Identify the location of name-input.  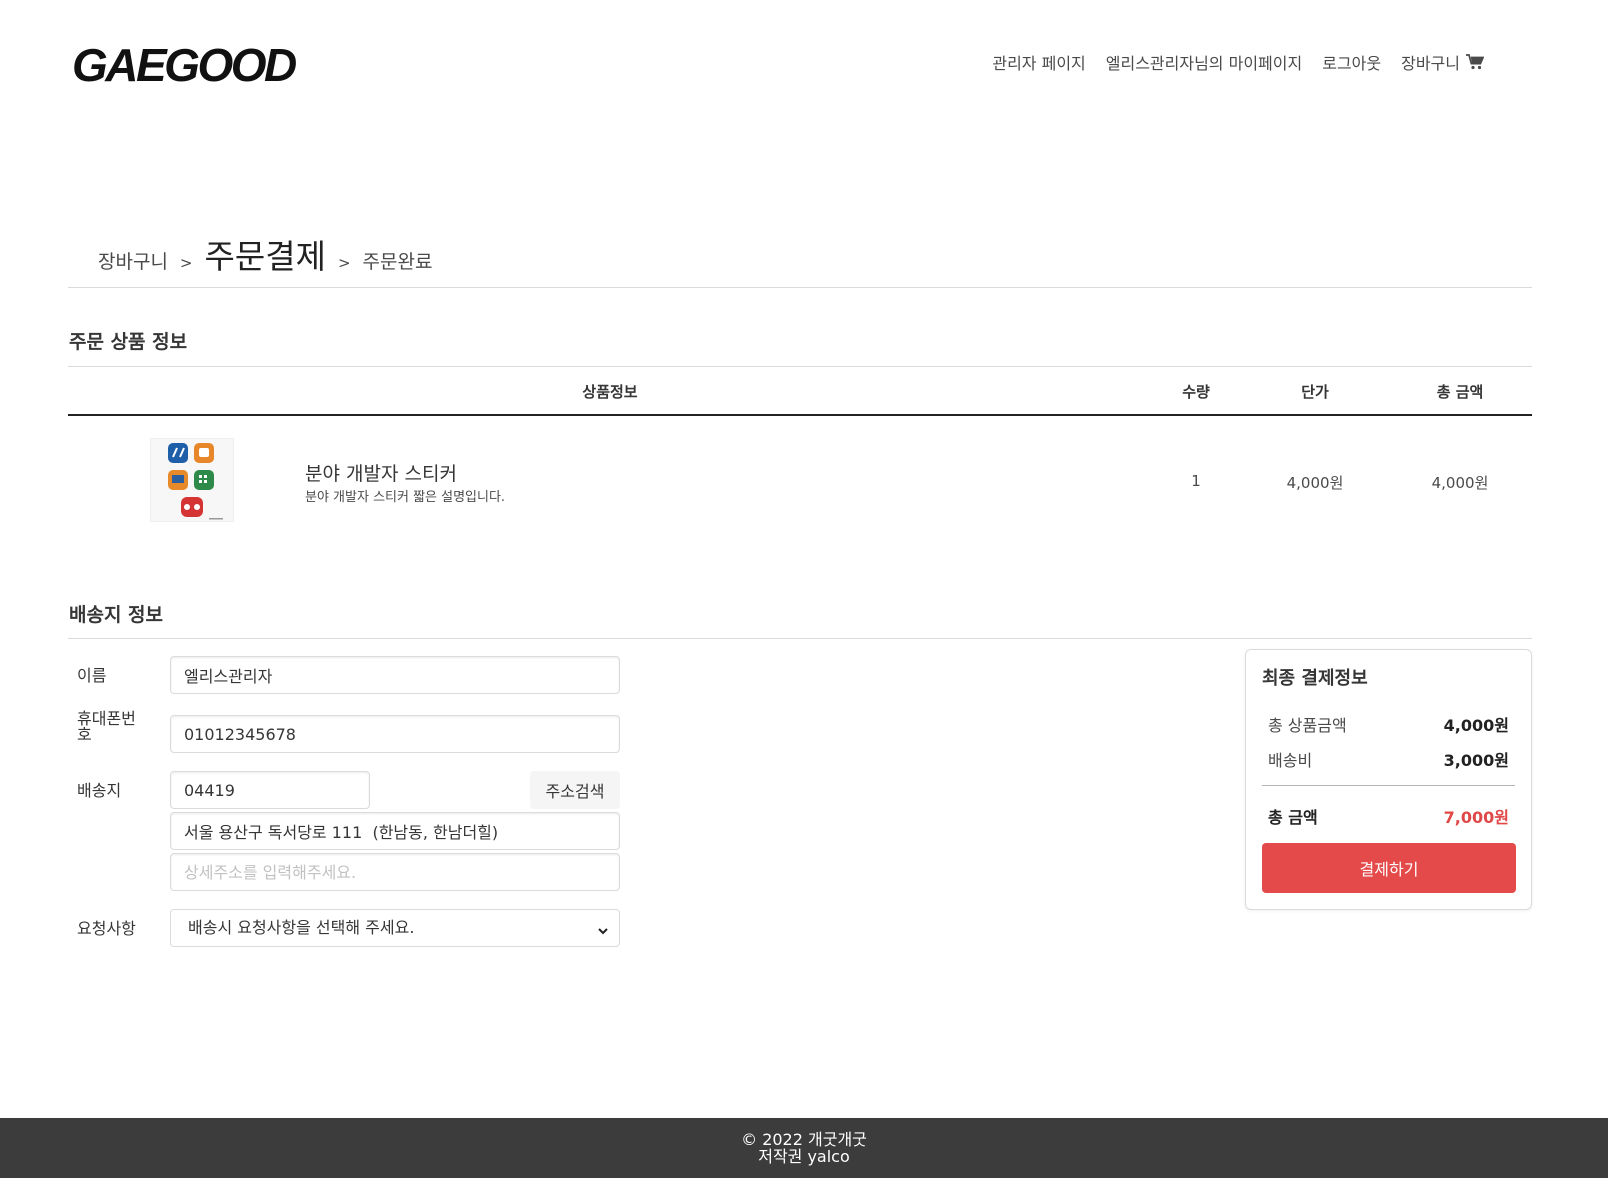
(395, 675).